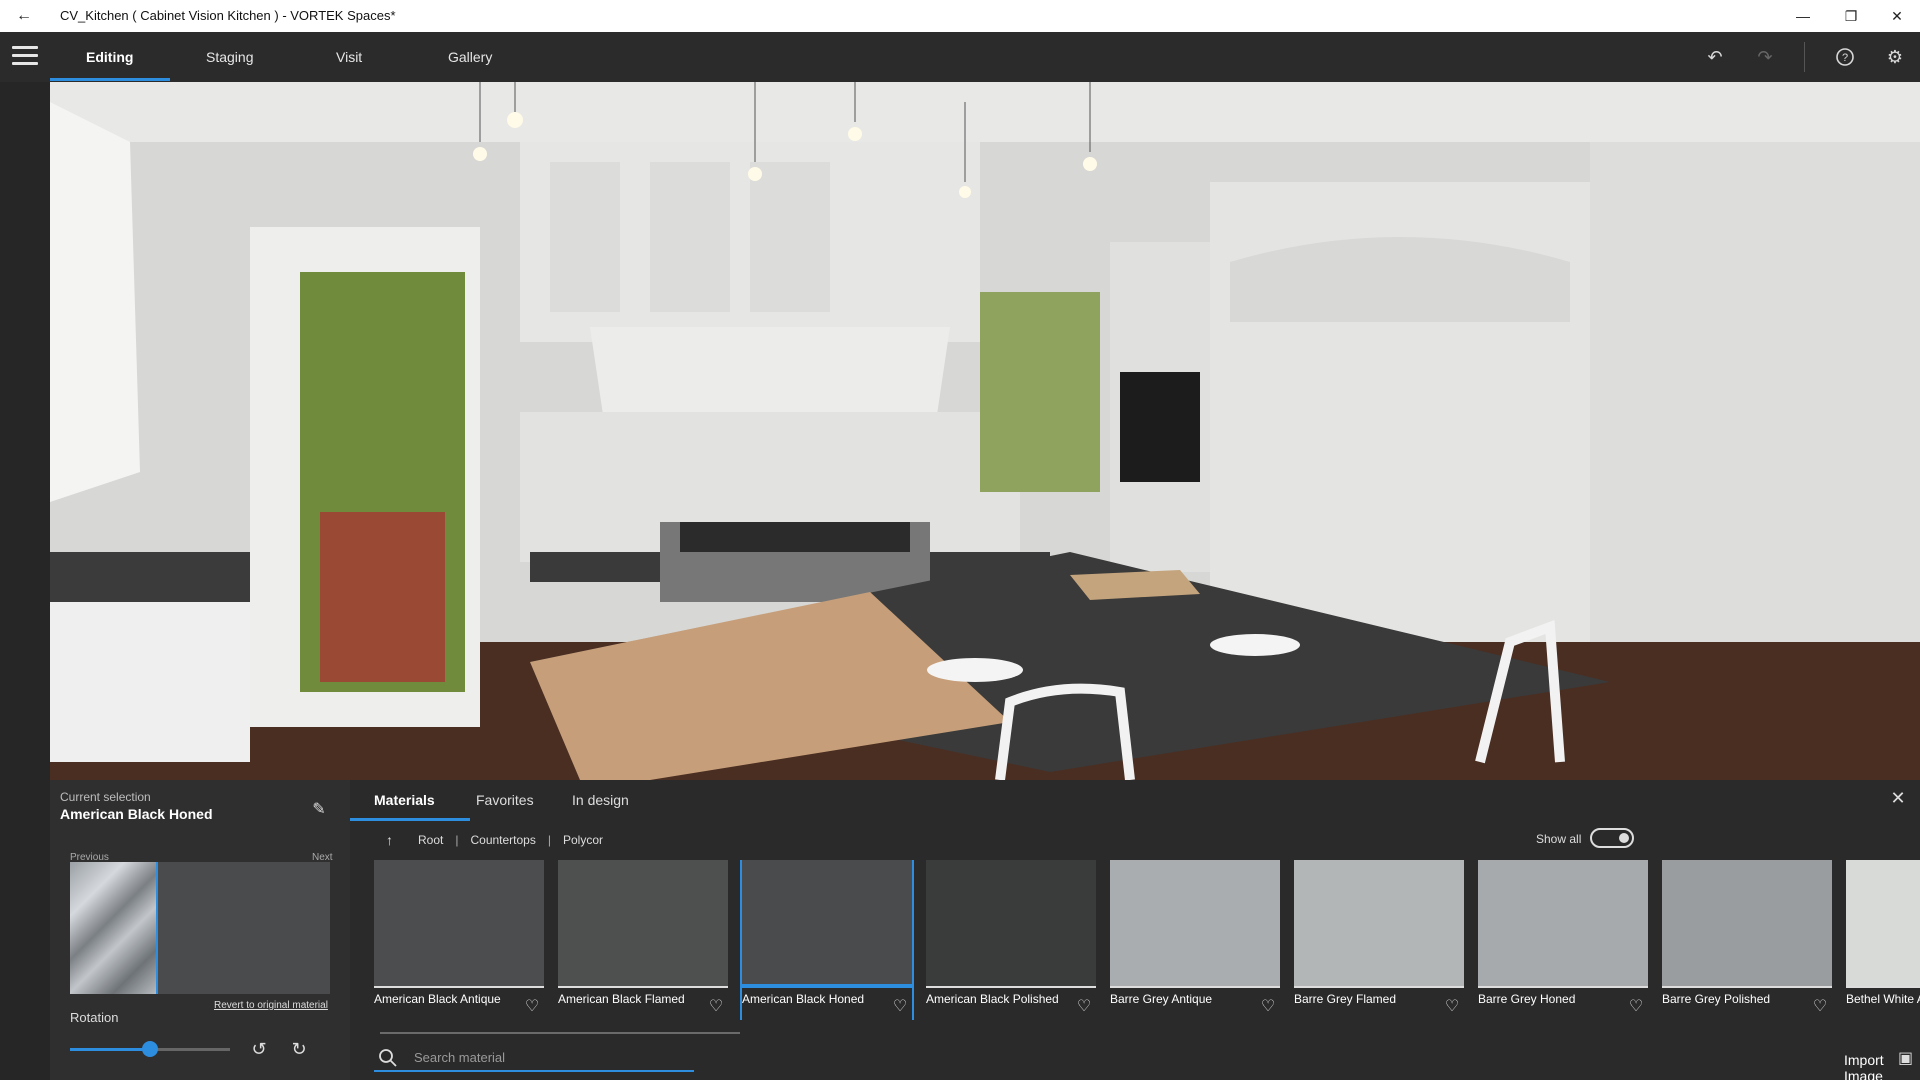  Describe the element at coordinates (1851, 16) in the screenshot. I see `restore-button: ❐` at that location.